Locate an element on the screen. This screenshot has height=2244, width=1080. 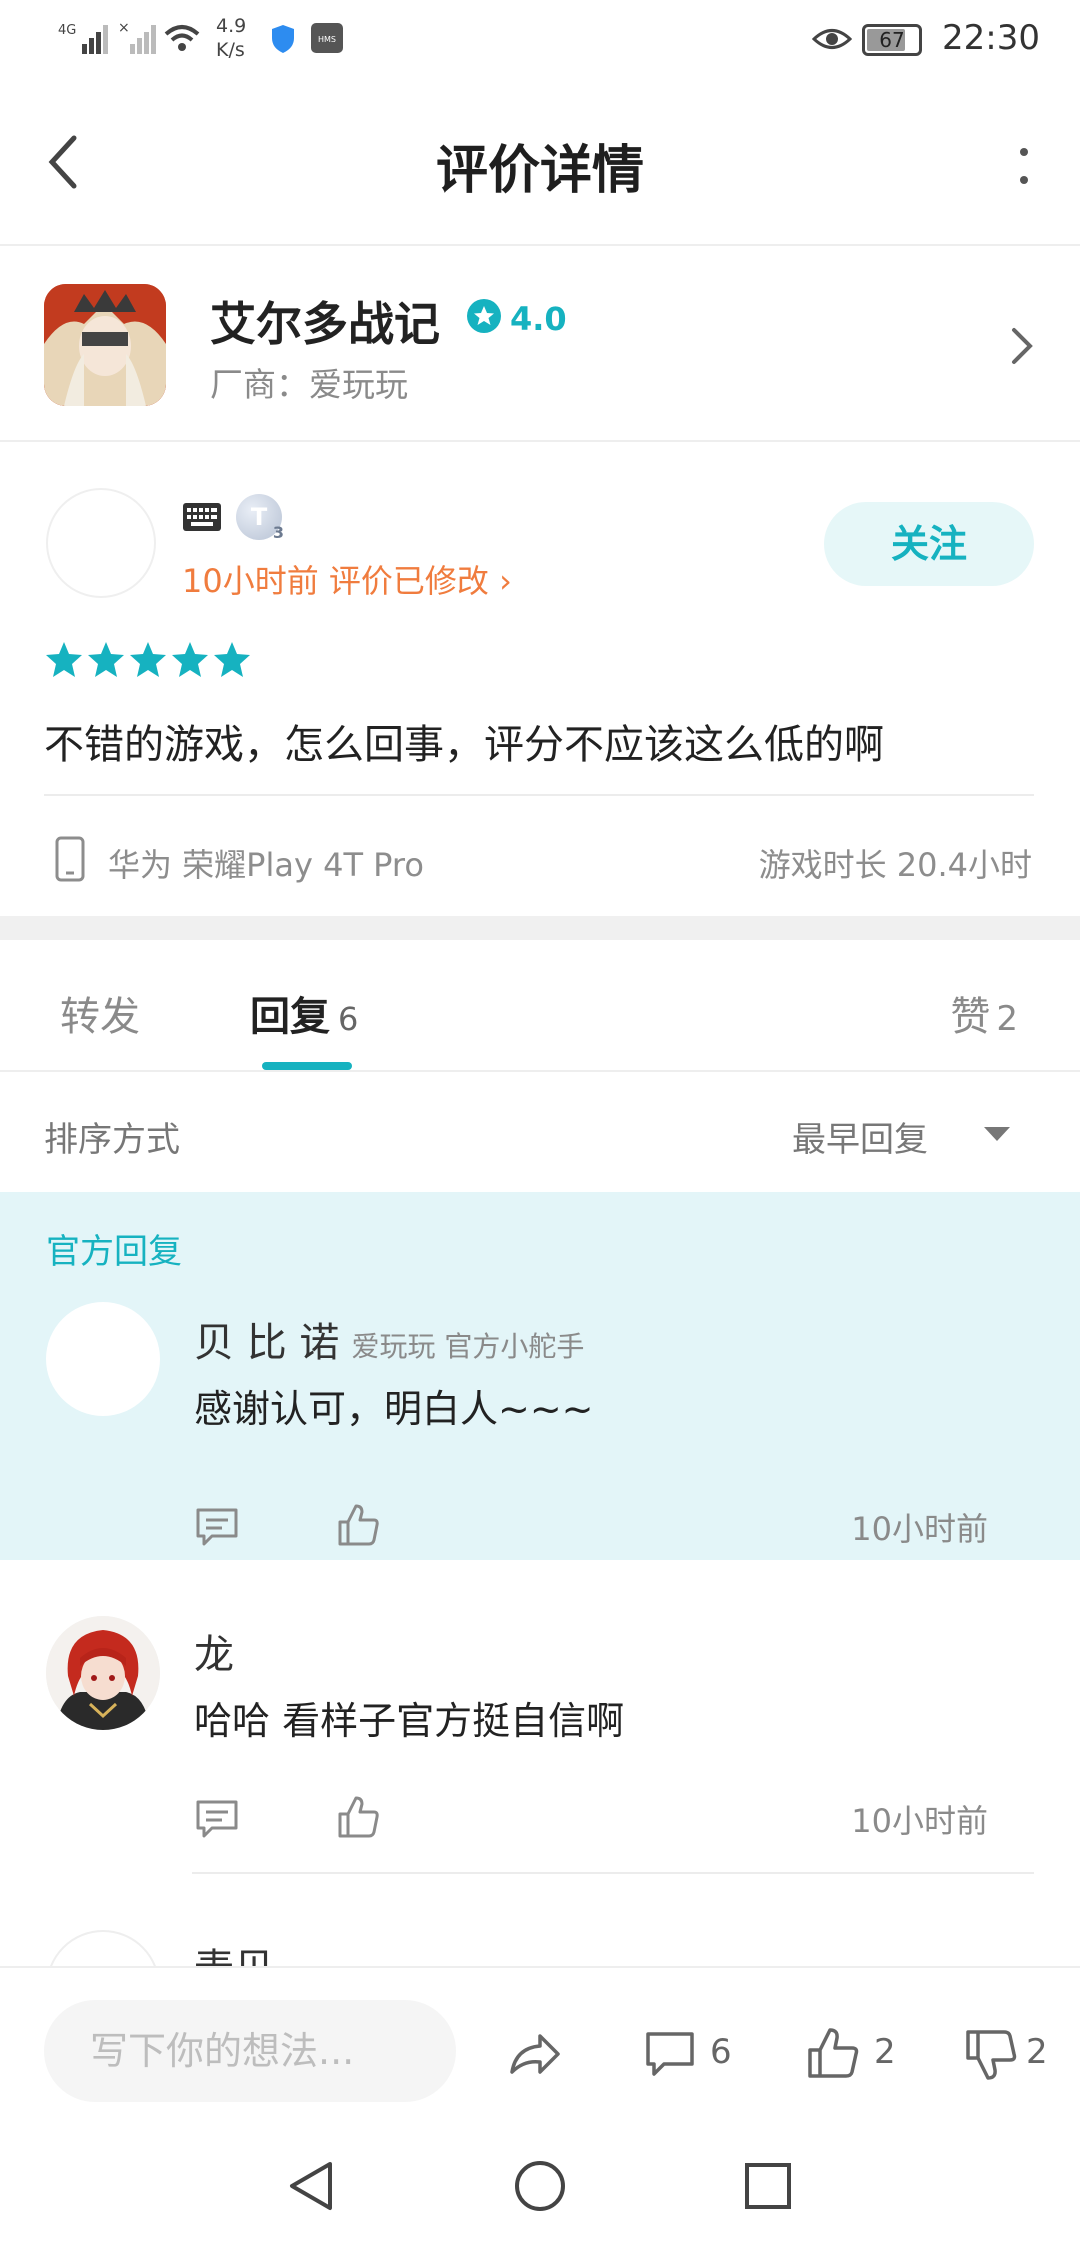
reply-time: 10小时前 is located at coordinates (919, 1821).